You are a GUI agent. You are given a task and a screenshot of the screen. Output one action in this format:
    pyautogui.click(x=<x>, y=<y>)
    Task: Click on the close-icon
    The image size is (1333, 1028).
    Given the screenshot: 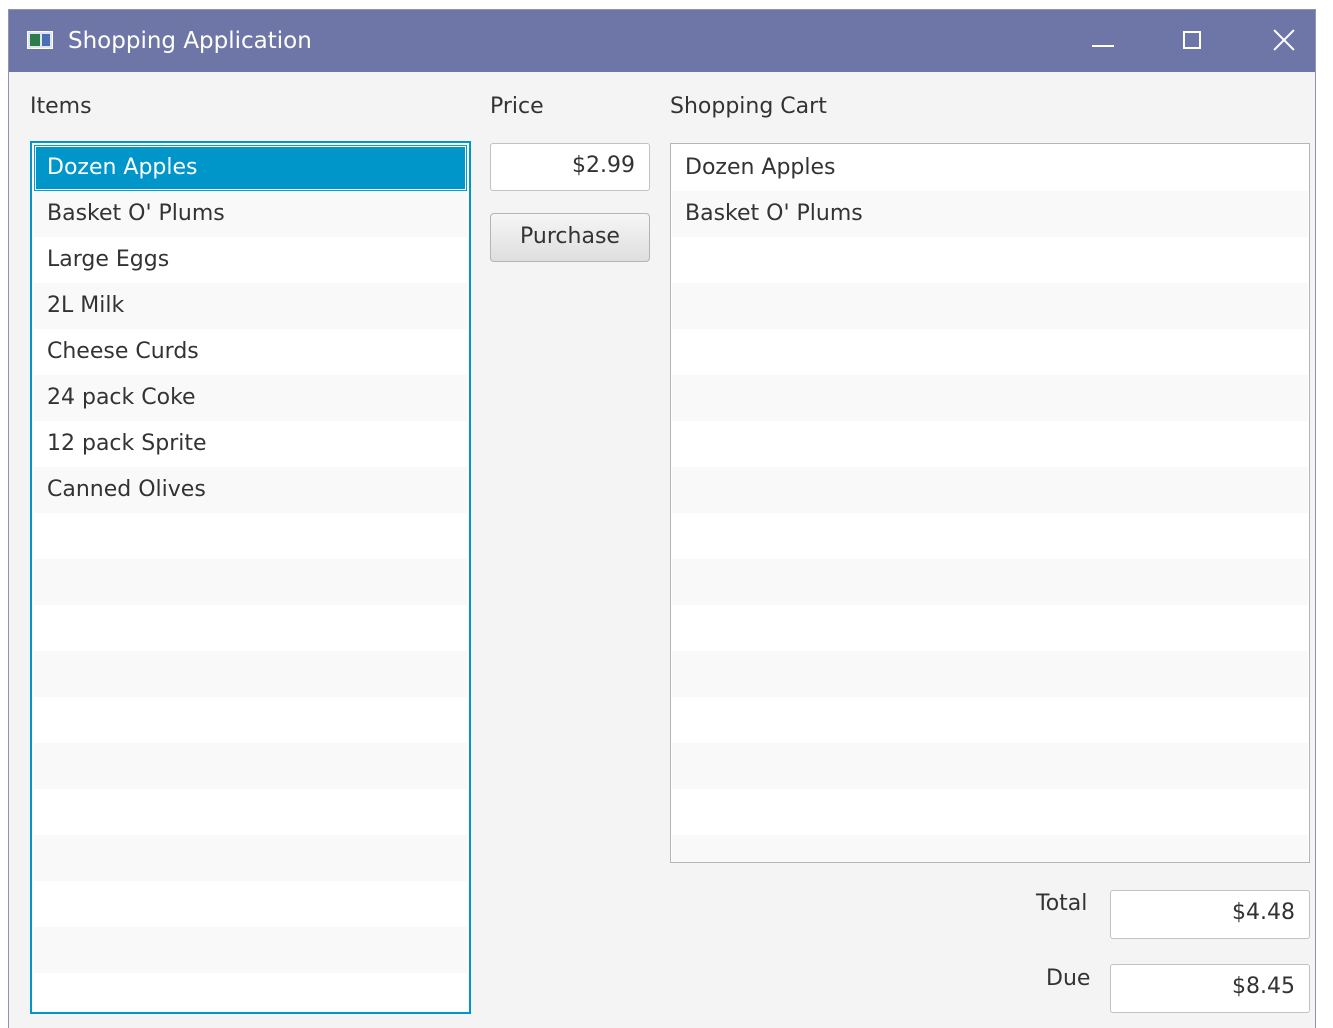 What is the action you would take?
    pyautogui.click(x=1284, y=40)
    